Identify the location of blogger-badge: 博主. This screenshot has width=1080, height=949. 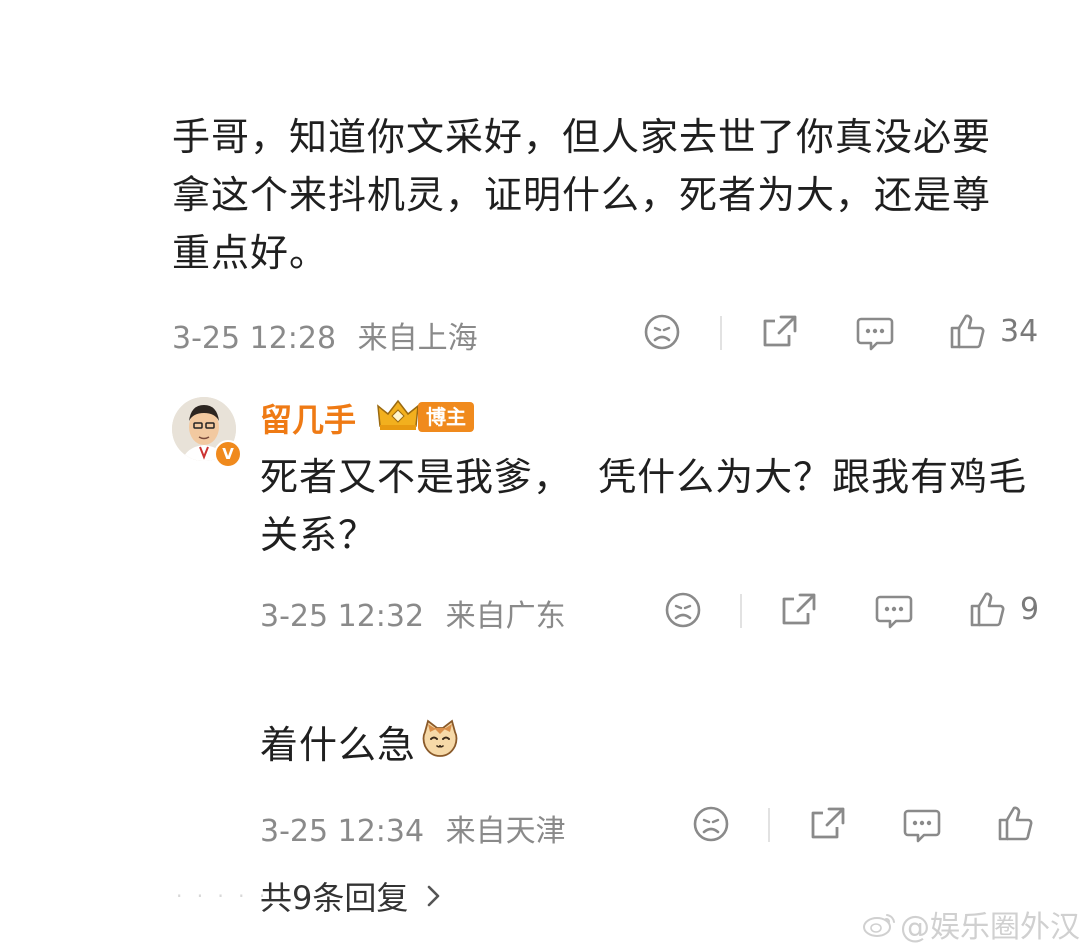
(446, 417).